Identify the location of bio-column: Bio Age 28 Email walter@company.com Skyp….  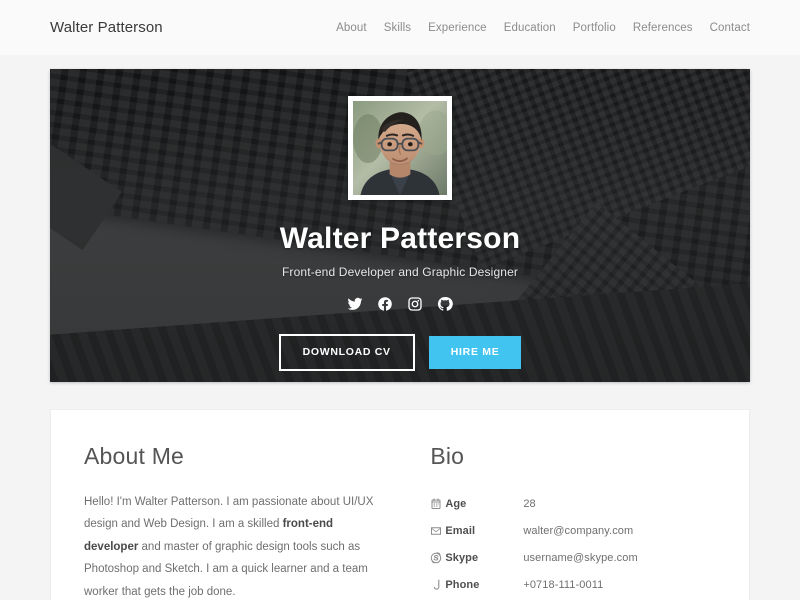
(561, 521).